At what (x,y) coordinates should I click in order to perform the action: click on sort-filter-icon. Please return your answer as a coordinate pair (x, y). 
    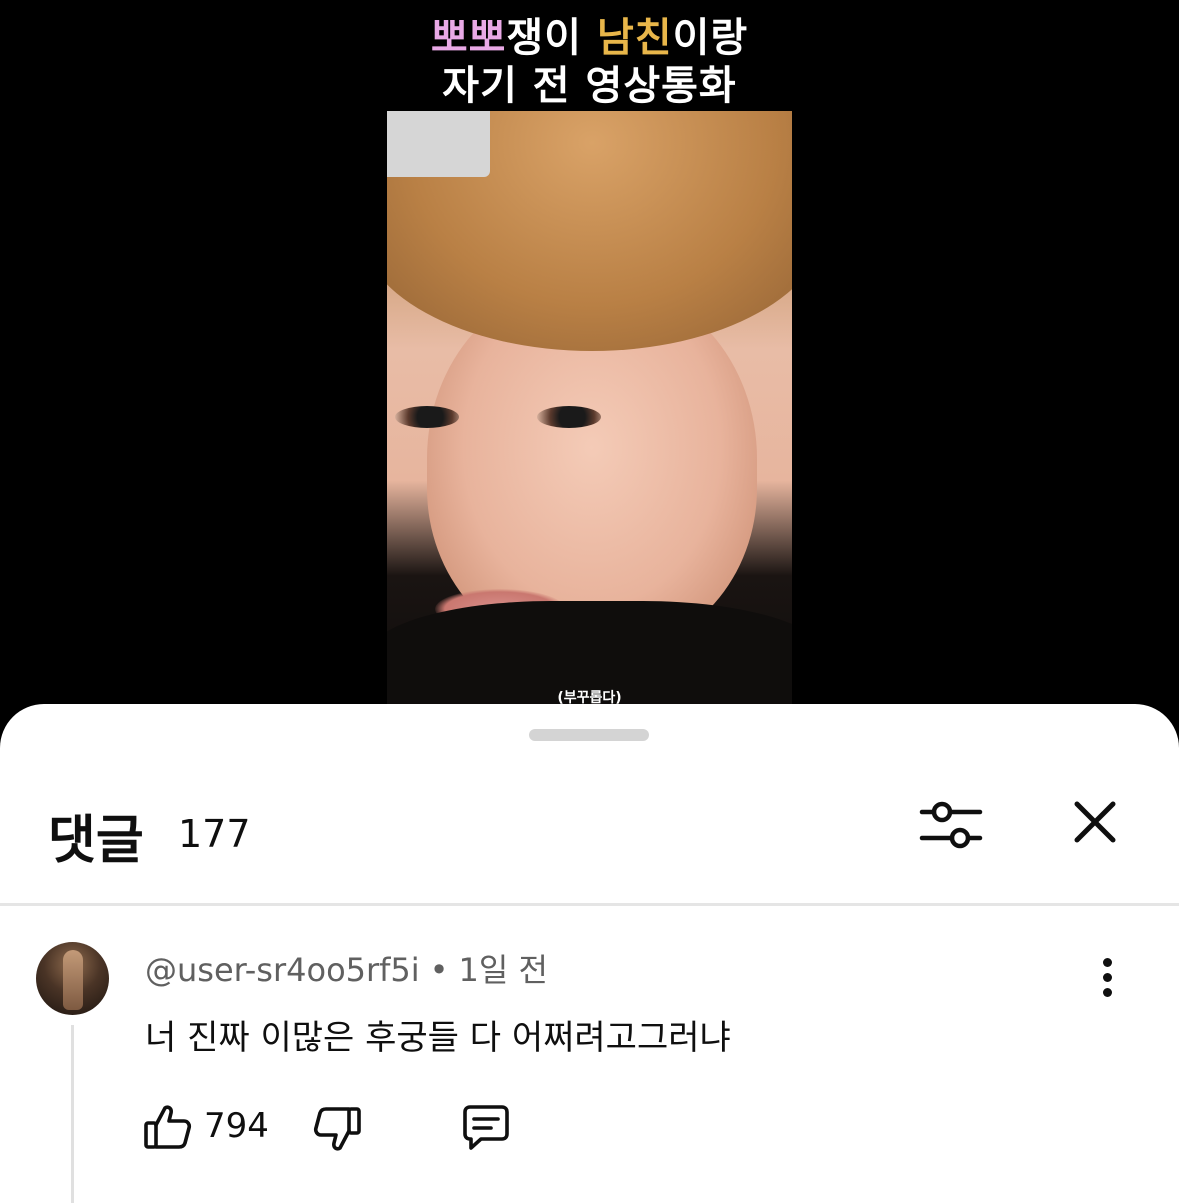
    Looking at the image, I should click on (951, 825).